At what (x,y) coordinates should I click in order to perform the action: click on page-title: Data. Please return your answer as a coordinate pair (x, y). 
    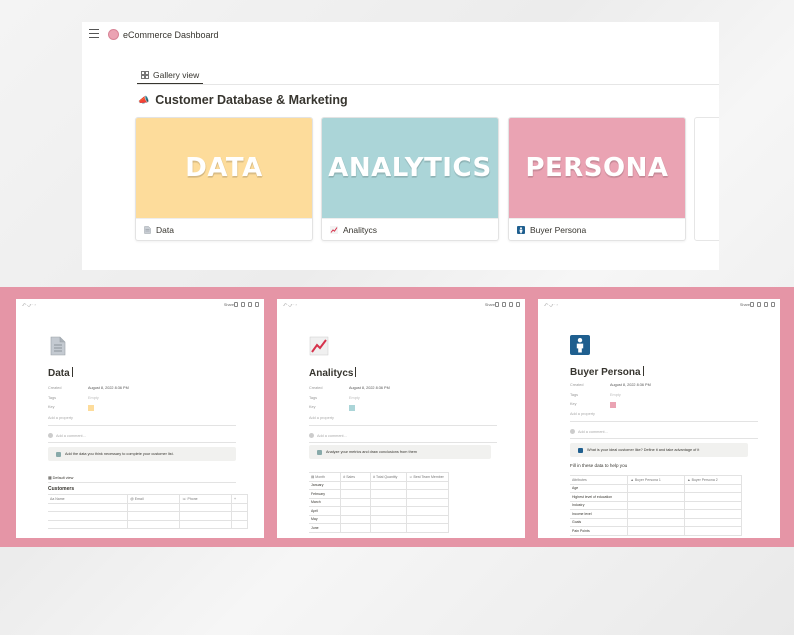
    Looking at the image, I should click on (60, 373).